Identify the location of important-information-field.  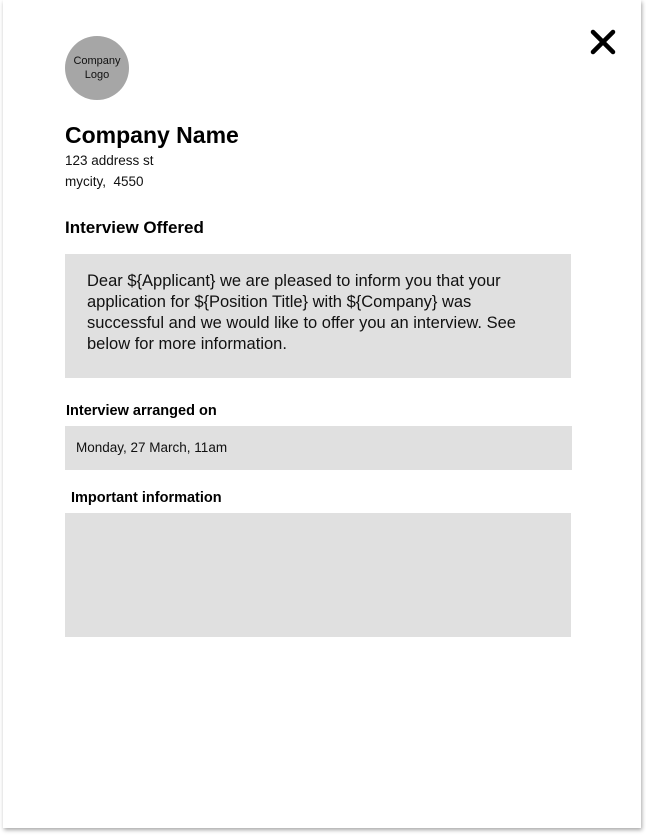
(318, 575).